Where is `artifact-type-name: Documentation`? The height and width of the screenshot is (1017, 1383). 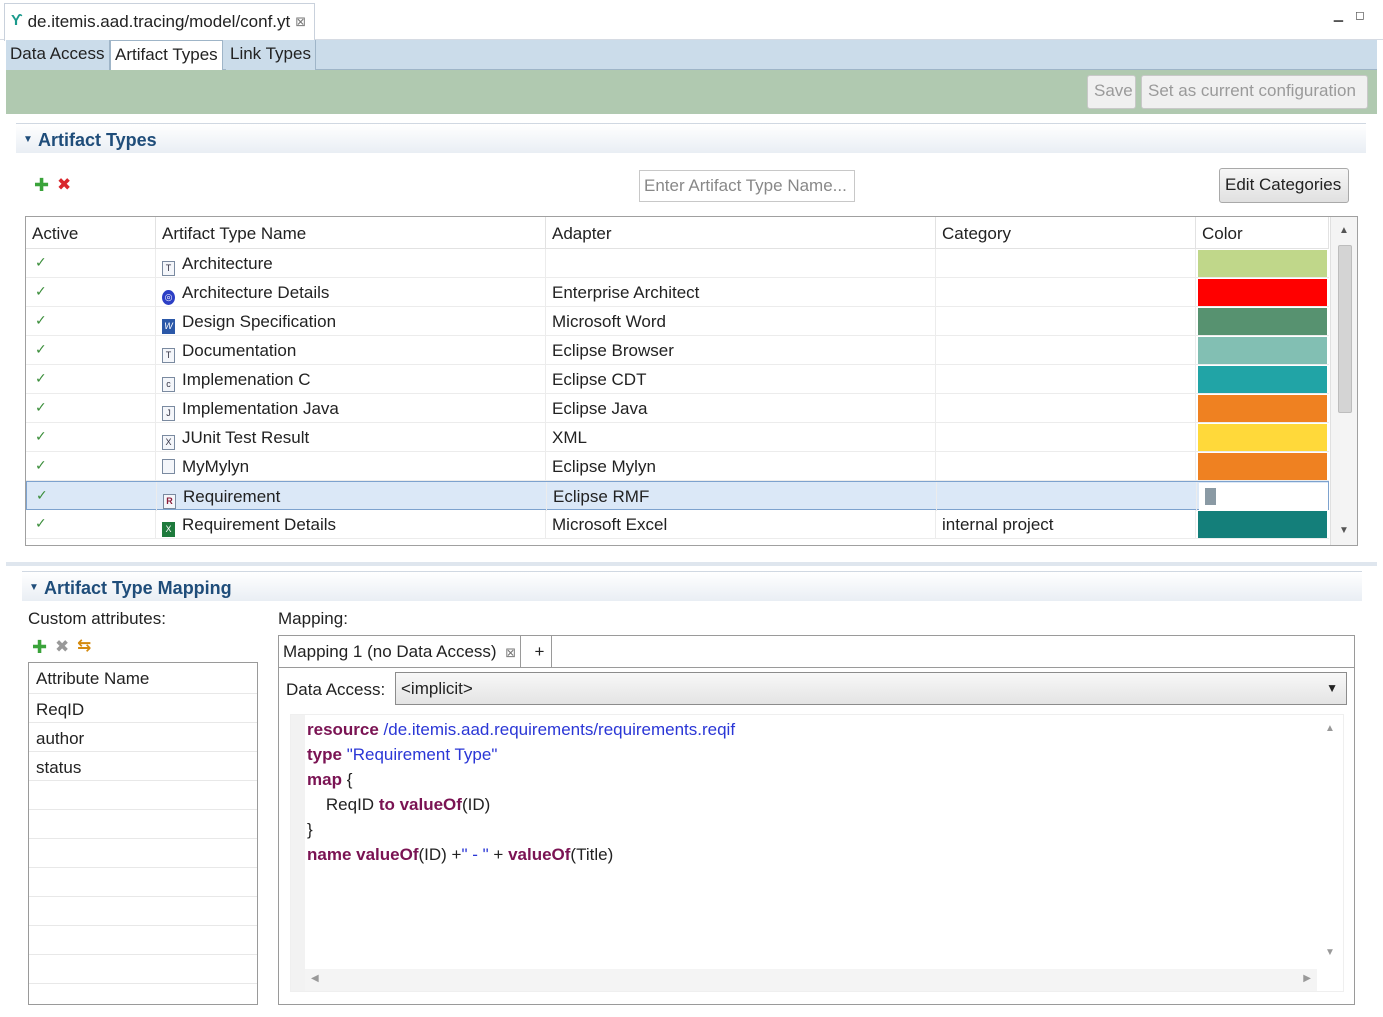
artifact-type-name: Documentation is located at coordinates (239, 350).